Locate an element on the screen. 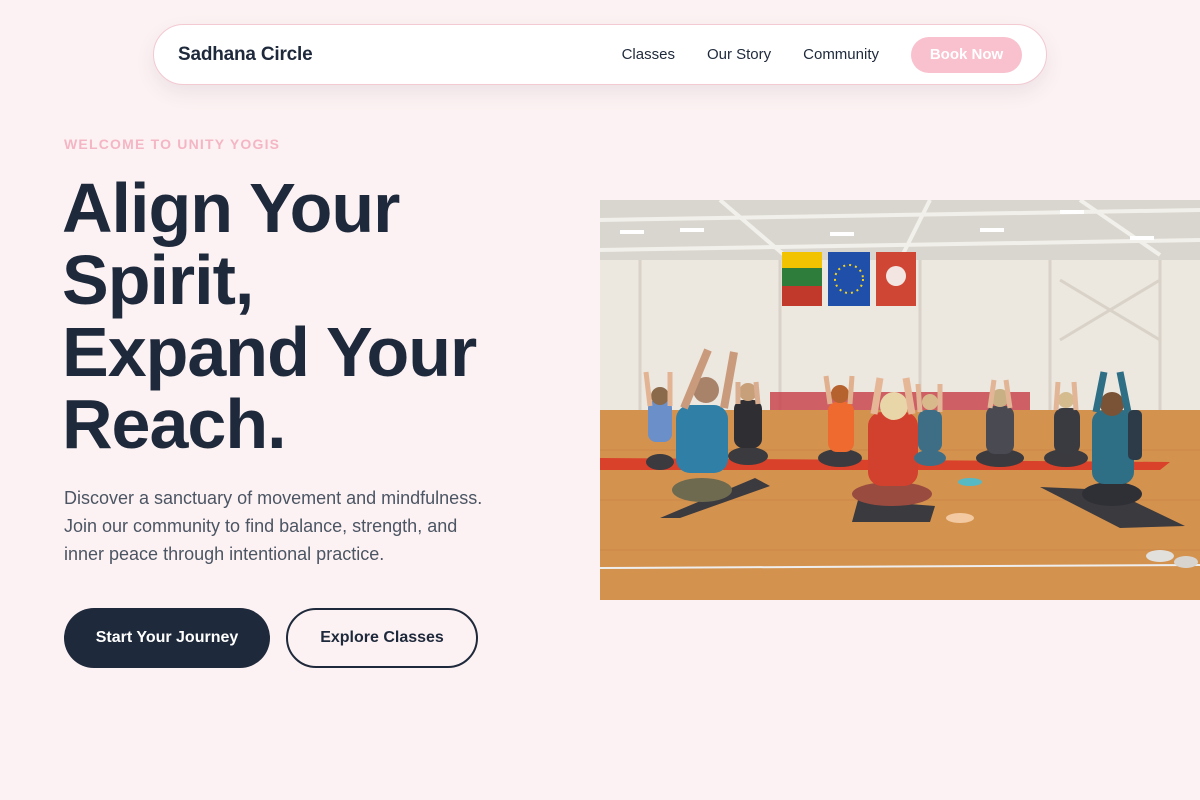 The width and height of the screenshot is (1200, 800). hero-headline: Align Your Spirit, Expand Your Reach. is located at coordinates (302, 316).